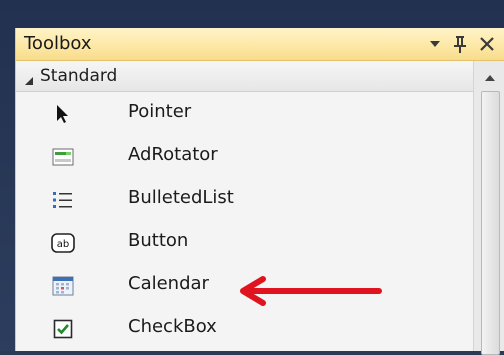 This screenshot has height=355, width=504. What do you see at coordinates (29, 80) in the screenshot?
I see `expand-triangle-icon` at bounding box center [29, 80].